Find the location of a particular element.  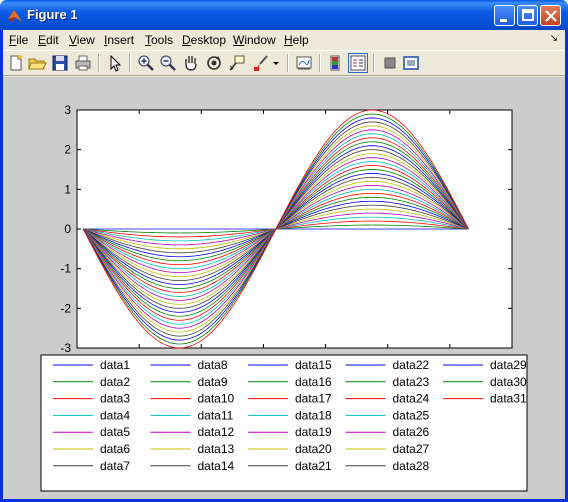

zoom-in-icon is located at coordinates (146, 63).